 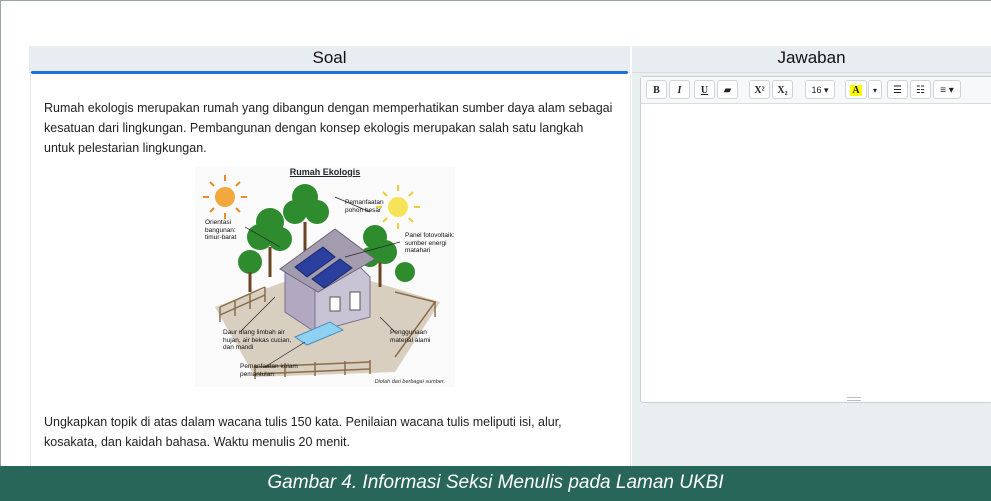 I want to click on align-dropdown-button: ≡ ▾, so click(x=947, y=89).